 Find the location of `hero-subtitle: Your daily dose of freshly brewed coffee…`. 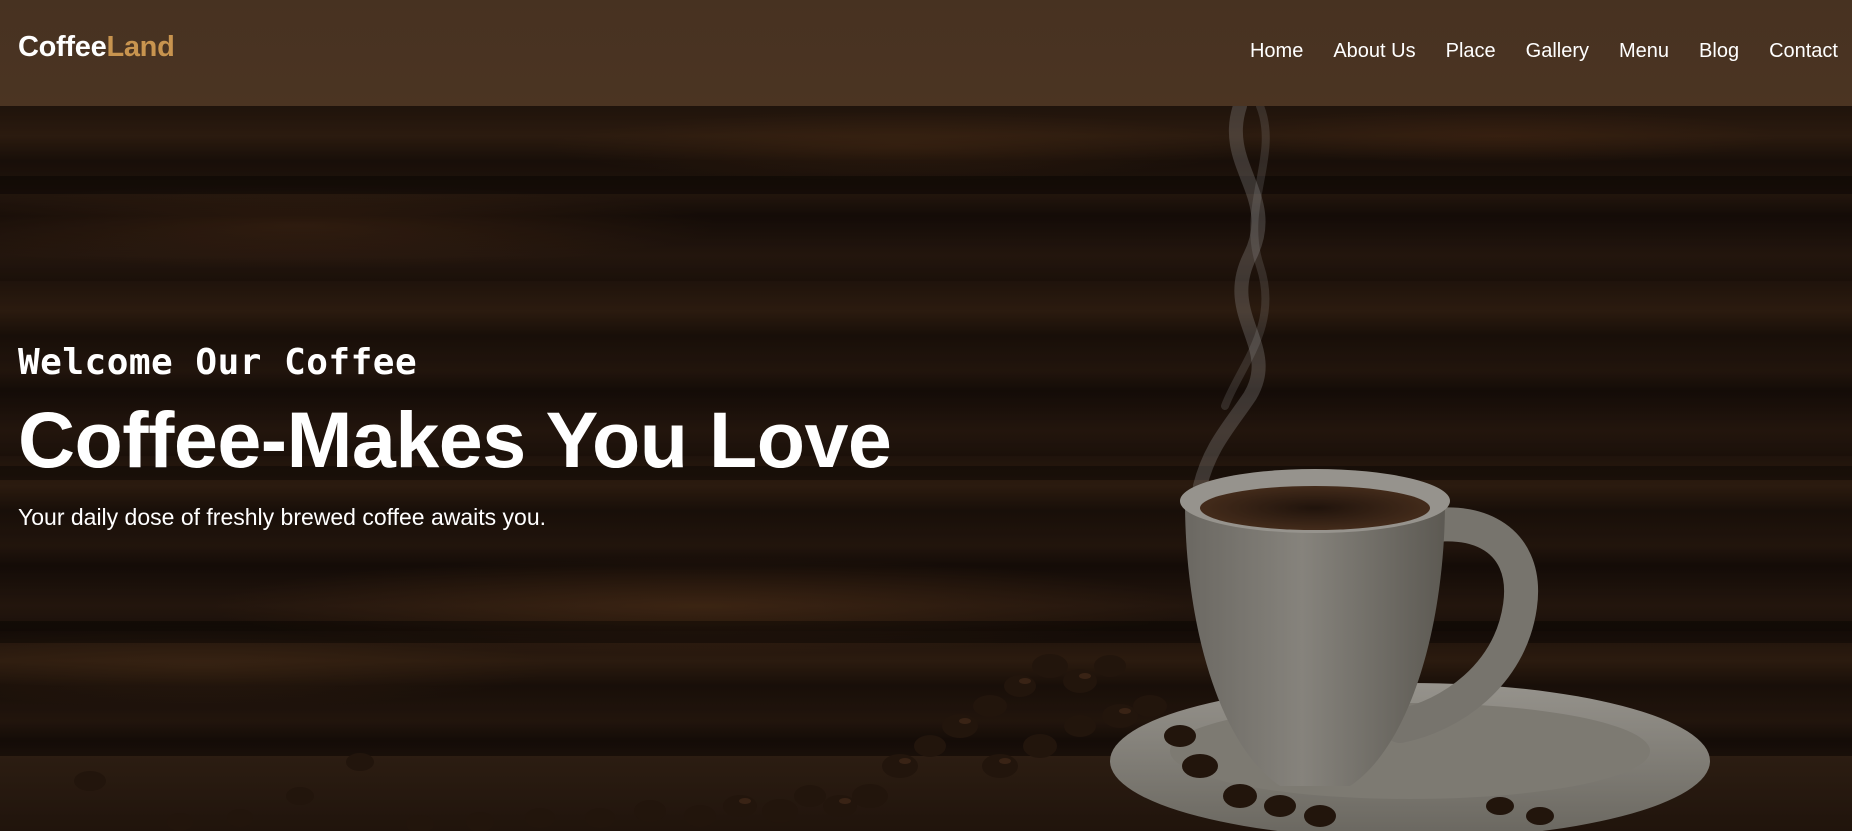

hero-subtitle: Your daily dose of freshly brewed coffee… is located at coordinates (282, 516).